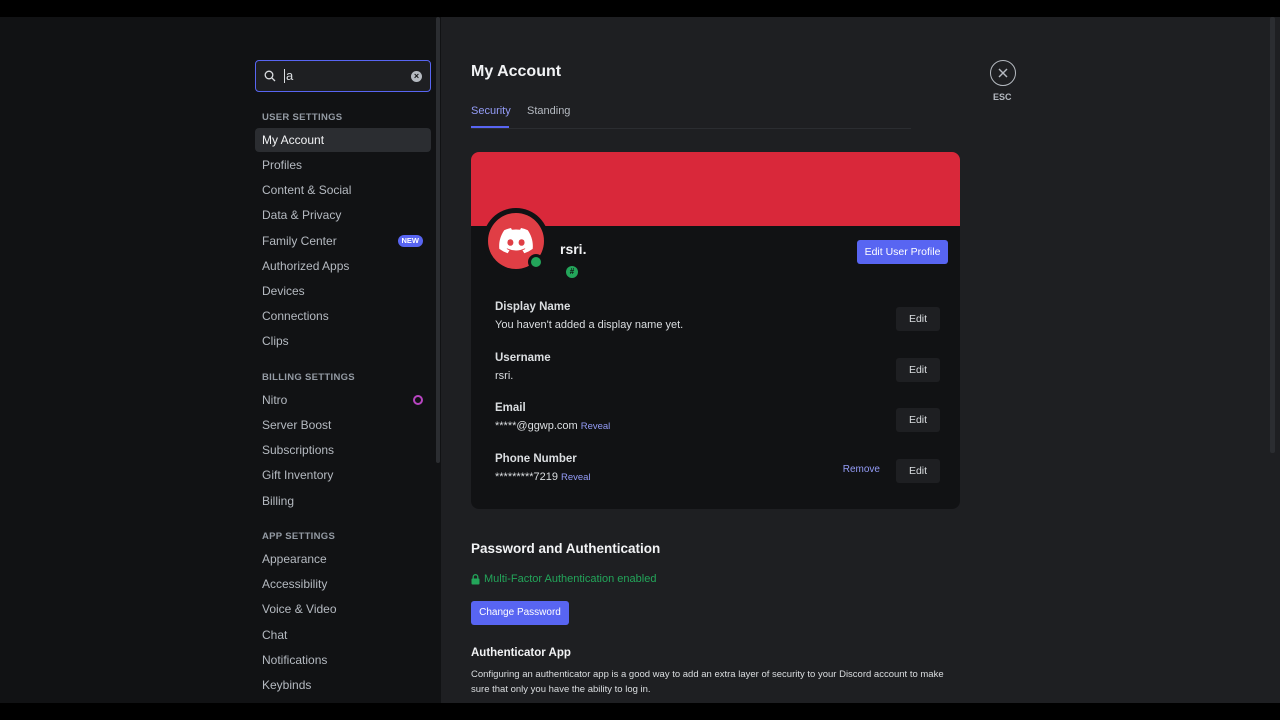 The height and width of the screenshot is (720, 1280). I want to click on mfa-status: Multi-Factor Authentication enabled, so click(563, 579).